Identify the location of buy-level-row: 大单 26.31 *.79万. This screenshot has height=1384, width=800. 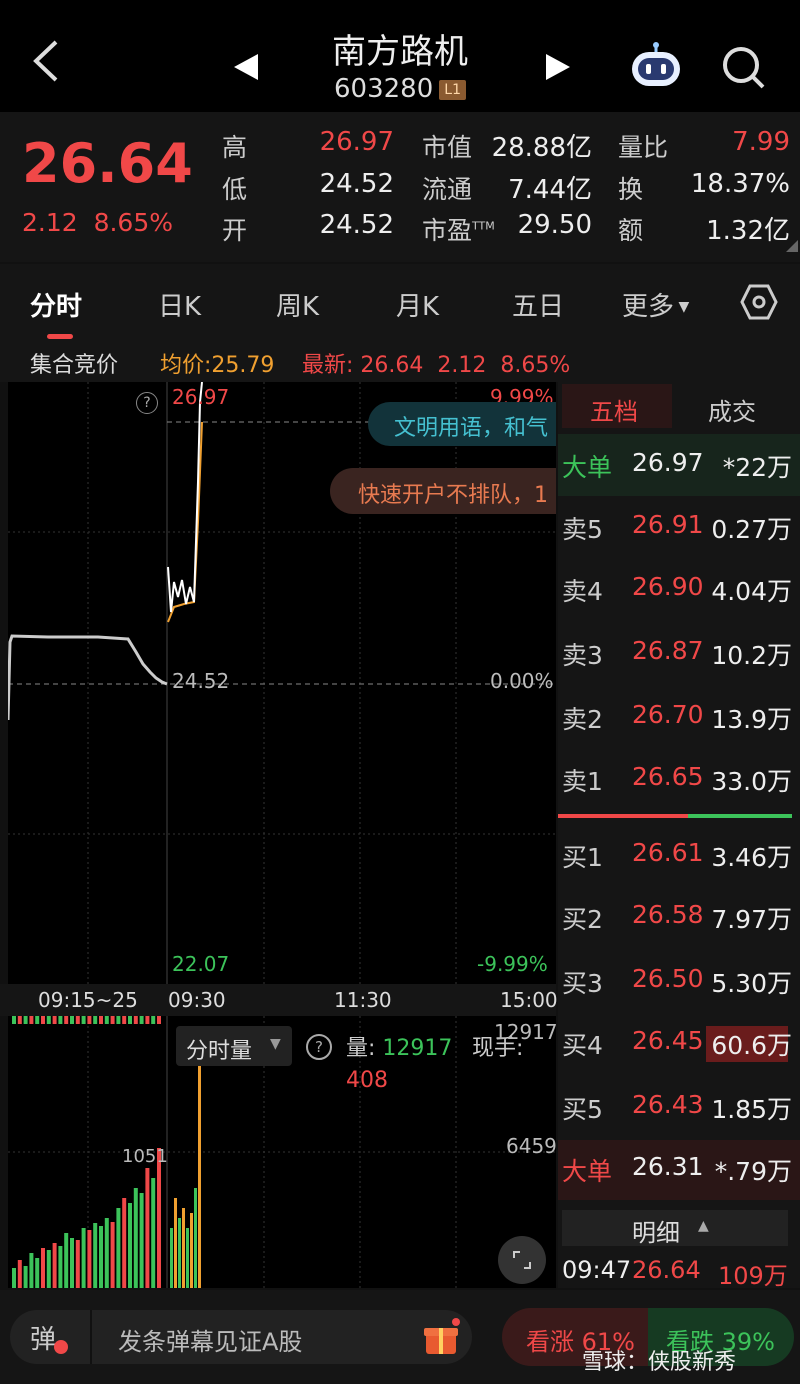
(677, 1172).